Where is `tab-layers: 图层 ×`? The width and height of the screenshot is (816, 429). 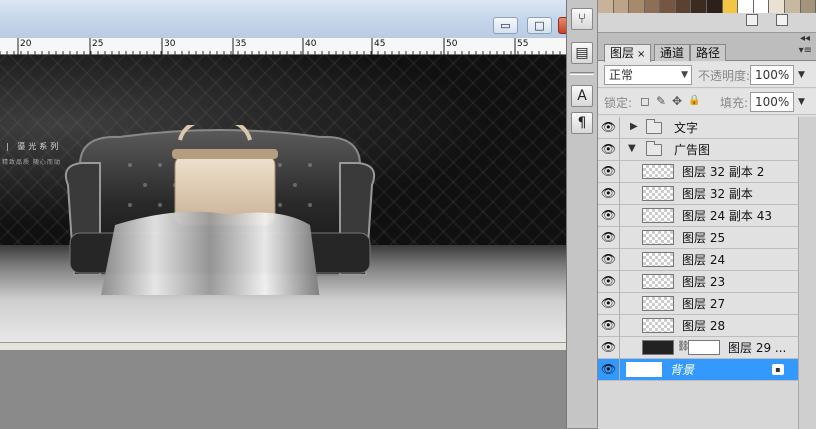 tab-layers: 图层 × is located at coordinates (628, 53).